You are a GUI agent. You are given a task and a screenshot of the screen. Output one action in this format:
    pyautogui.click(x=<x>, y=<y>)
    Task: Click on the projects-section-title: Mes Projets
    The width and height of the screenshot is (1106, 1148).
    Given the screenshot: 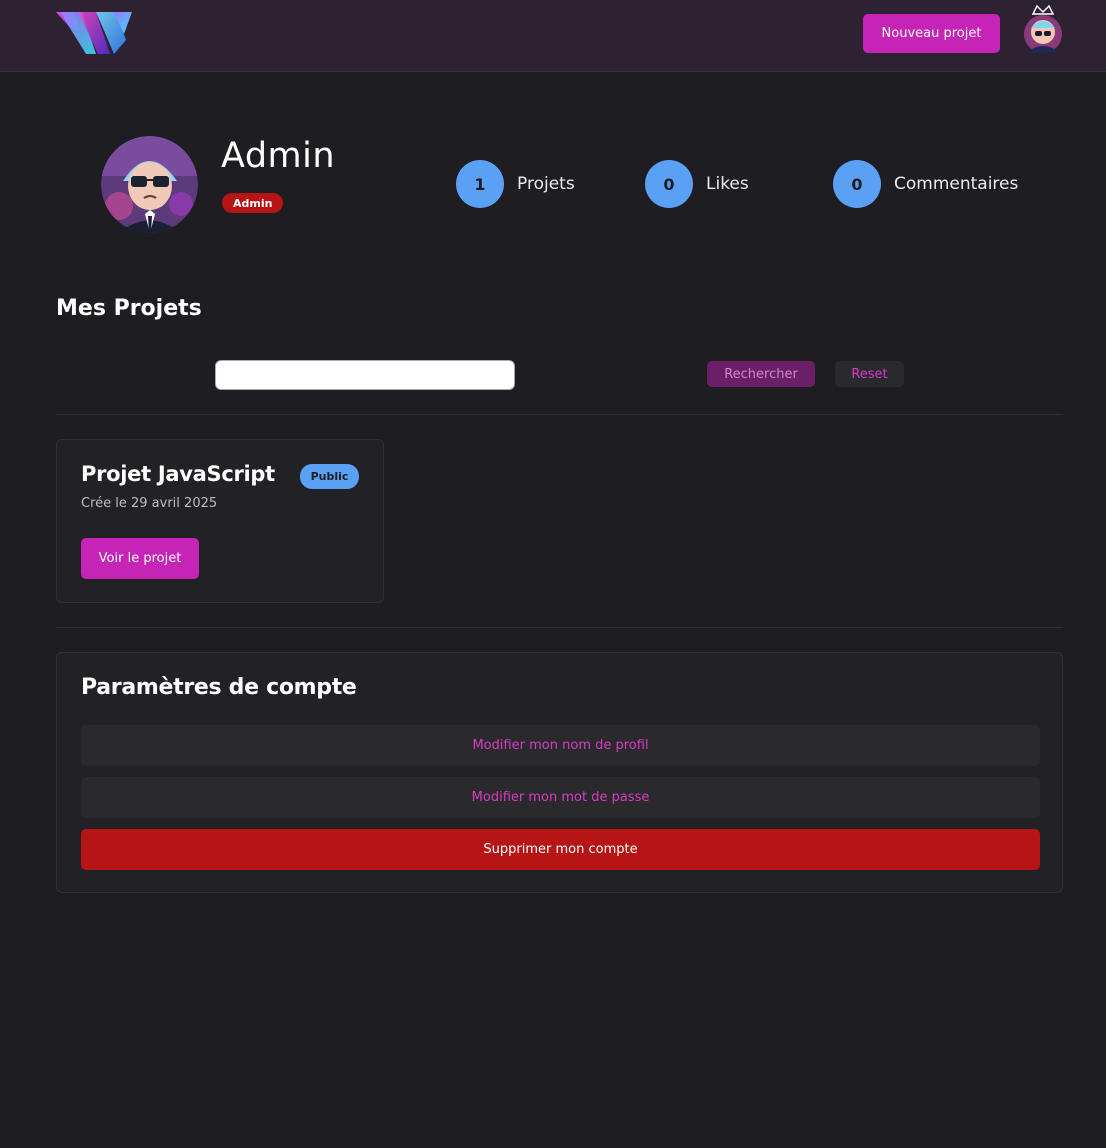 What is the action you would take?
    pyautogui.click(x=129, y=308)
    